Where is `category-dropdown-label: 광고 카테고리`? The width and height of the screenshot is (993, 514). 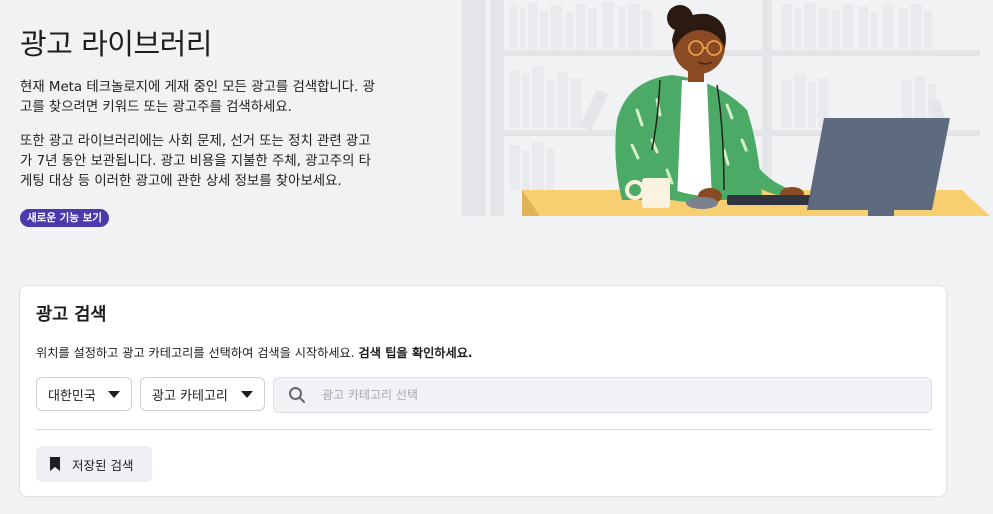 category-dropdown-label: 광고 카테고리 is located at coordinates (190, 396).